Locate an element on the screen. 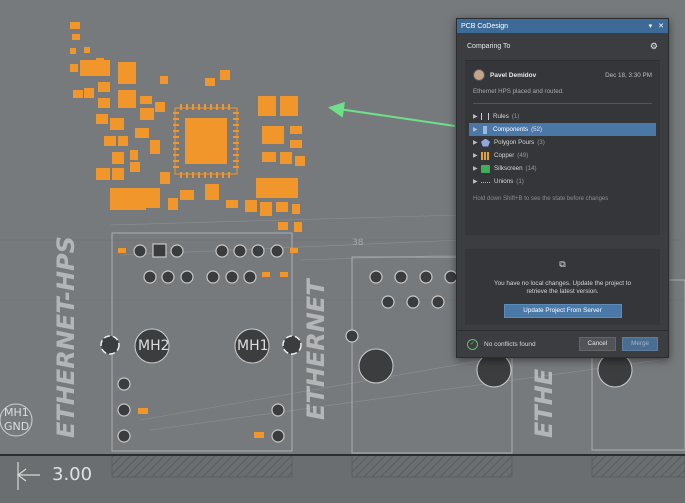 This screenshot has width=685, height=503. tree-item-label: Polygon Pours is located at coordinates (514, 142).